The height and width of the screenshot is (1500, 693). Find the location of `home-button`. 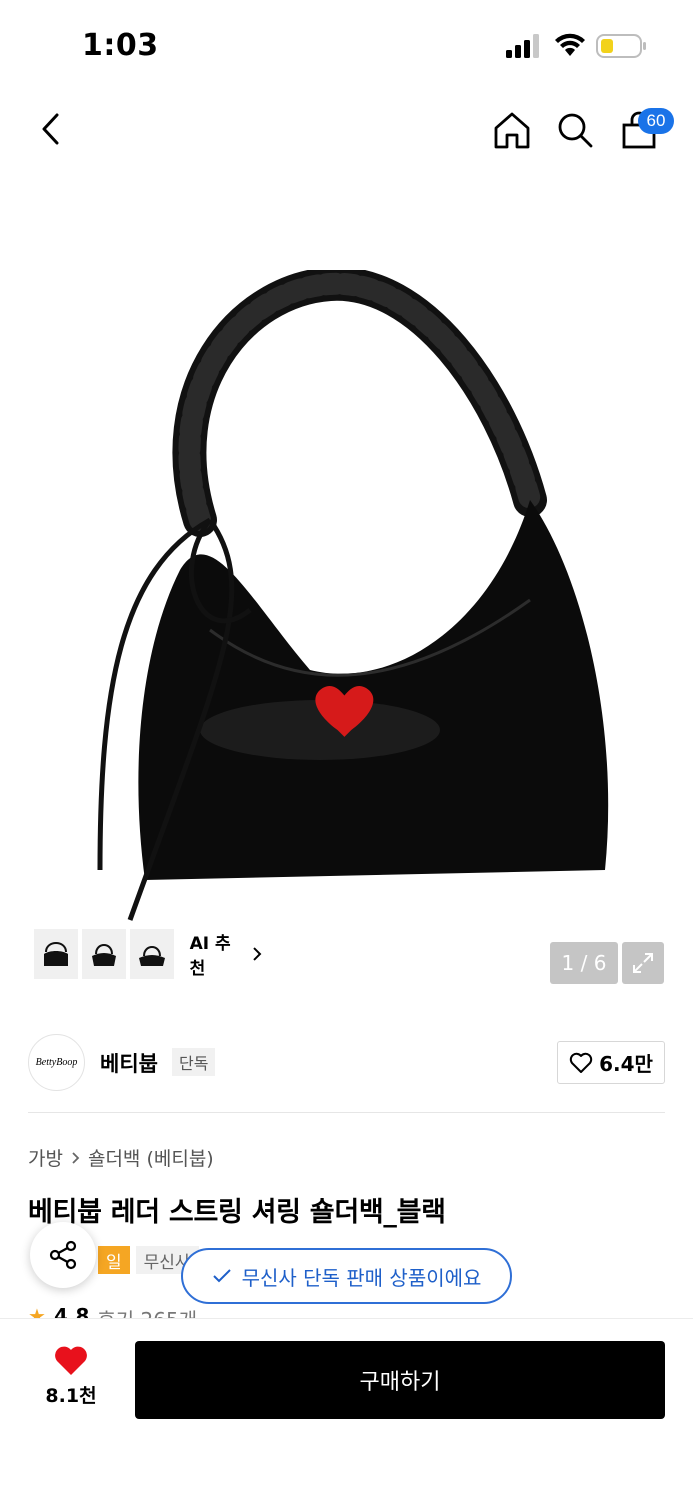

home-button is located at coordinates (512, 130).